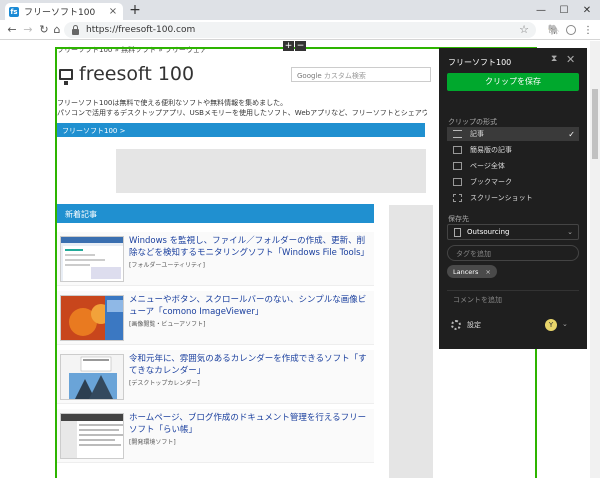  I want to click on site-favicon-icon: fs, so click(14, 11).